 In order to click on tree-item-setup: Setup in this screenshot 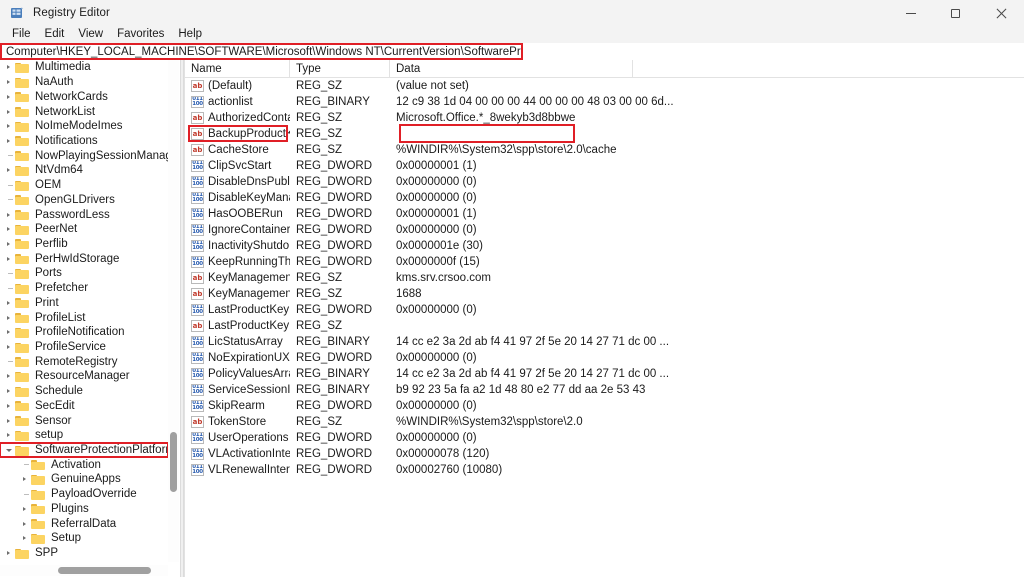, I will do `click(84, 538)`.